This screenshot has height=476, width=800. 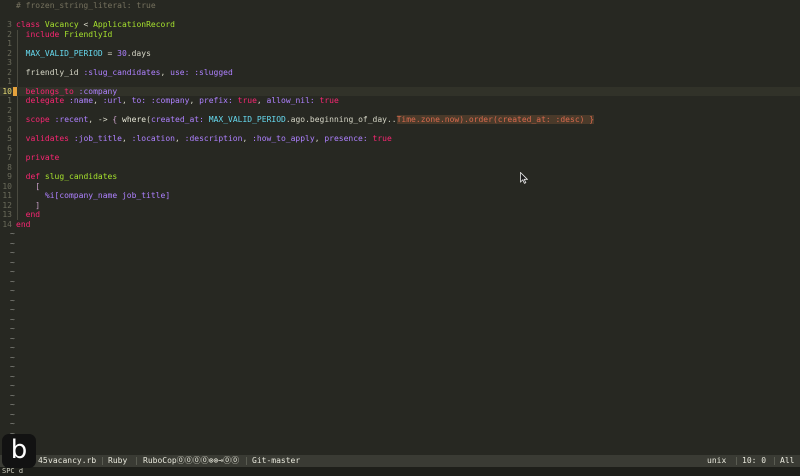 What do you see at coordinates (400, 225) in the screenshot?
I see `code-line: 14 end` at bounding box center [400, 225].